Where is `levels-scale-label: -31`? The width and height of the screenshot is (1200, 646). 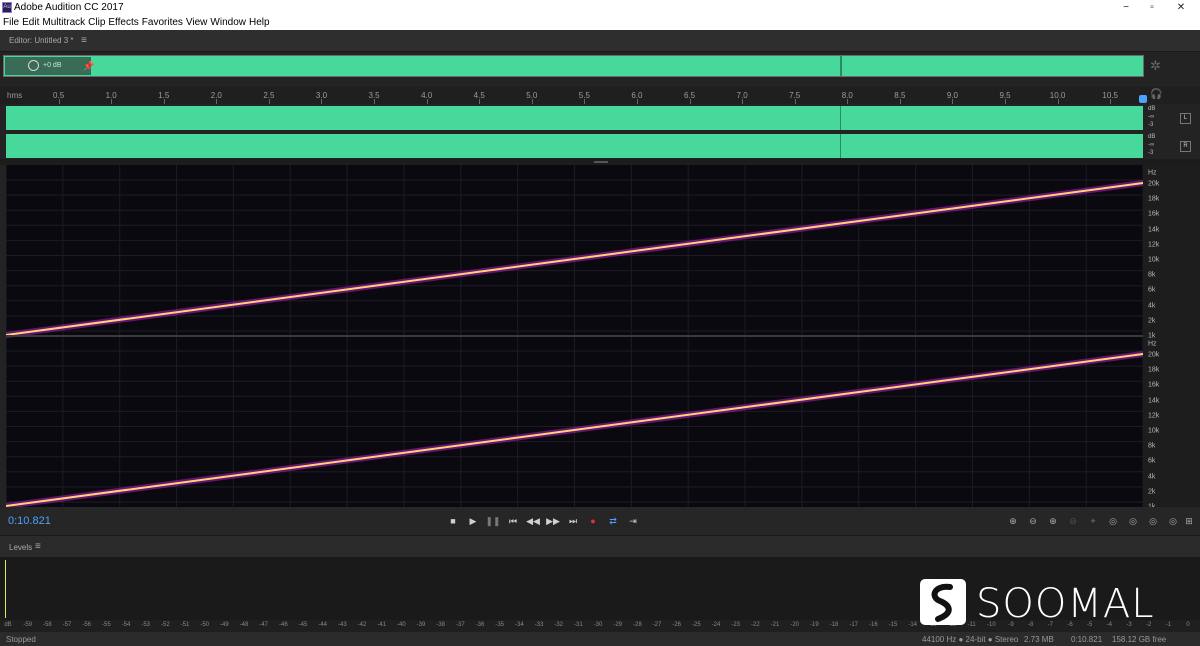 levels-scale-label: -31 is located at coordinates (578, 625).